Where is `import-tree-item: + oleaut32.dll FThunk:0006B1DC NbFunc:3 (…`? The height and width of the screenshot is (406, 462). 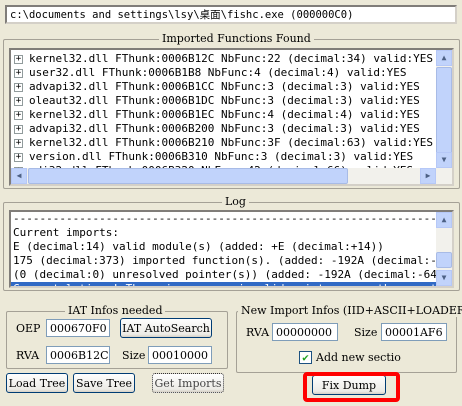
import-tree-item: + oleaut32.dll FThunk:0006B1DC NbFunc:3 (… is located at coordinates (223, 101).